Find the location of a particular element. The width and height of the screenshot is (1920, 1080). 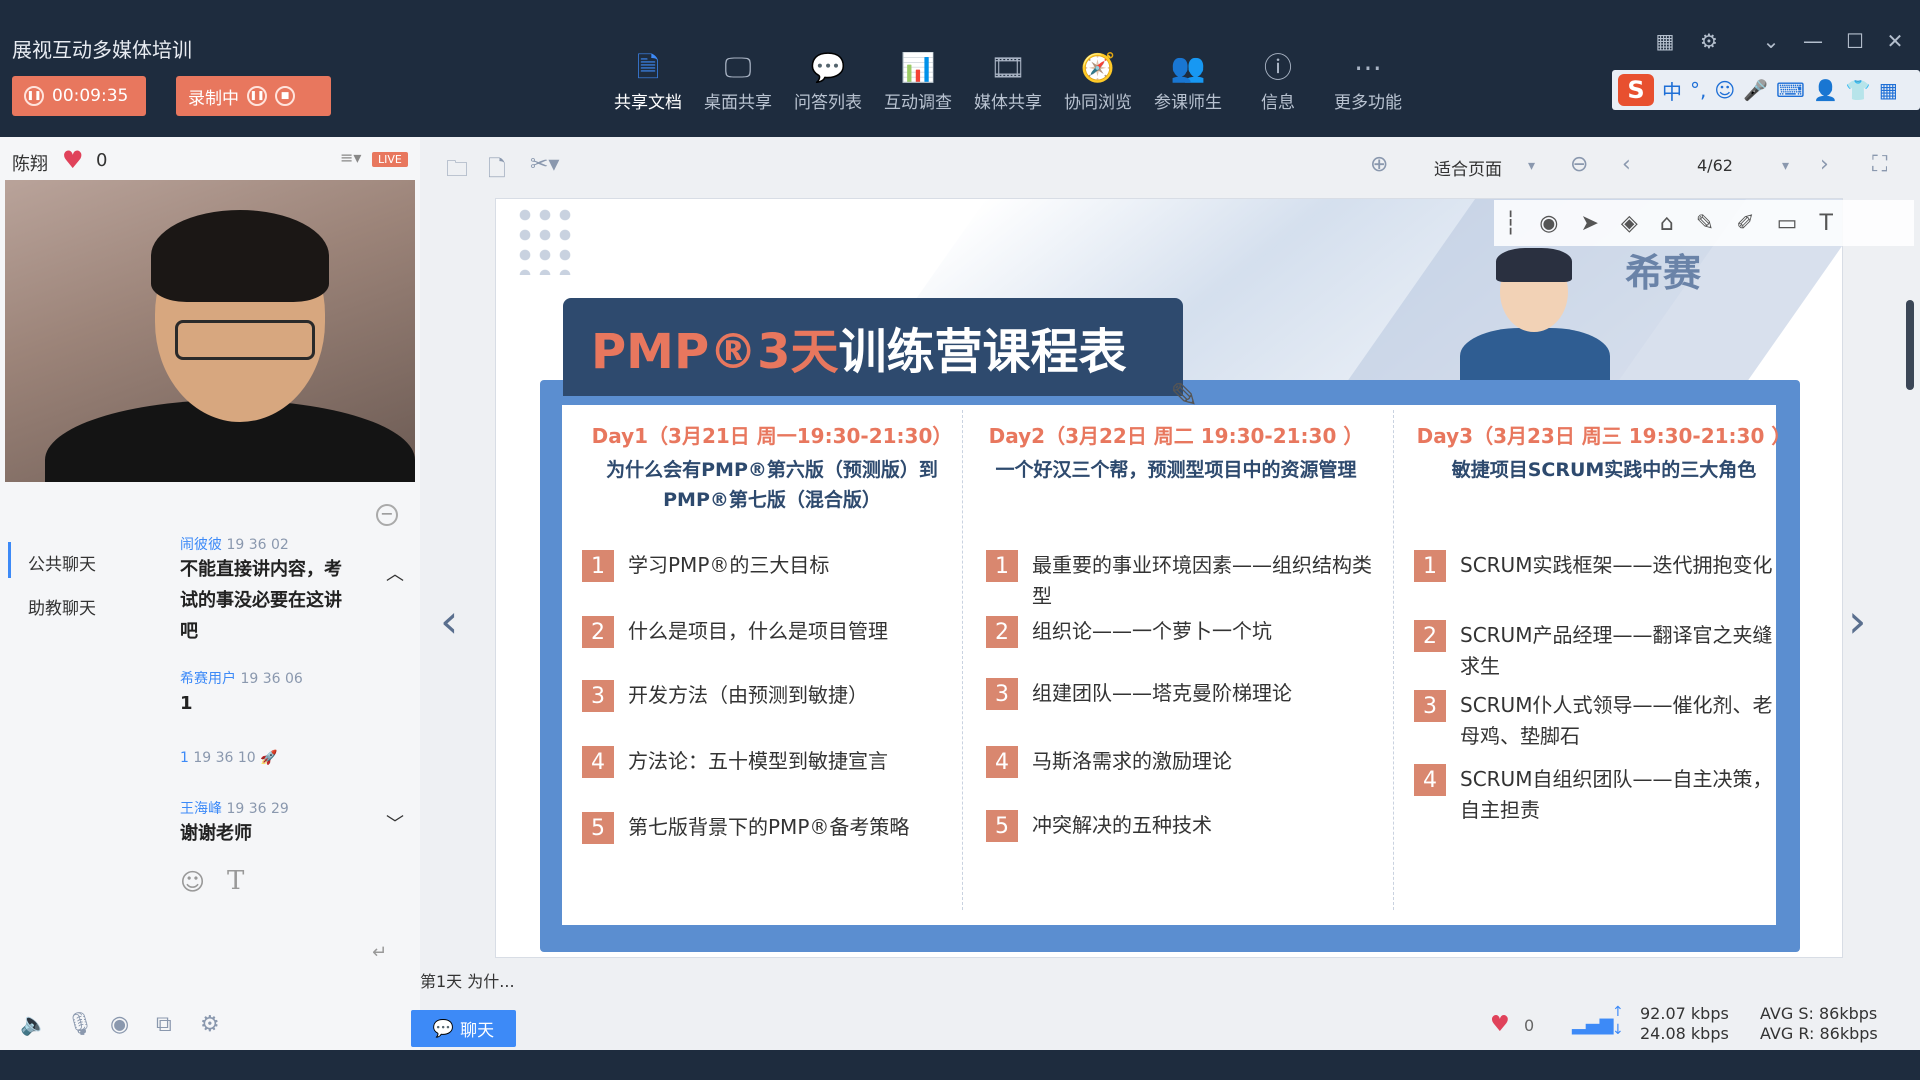

laser-icon: ◉ is located at coordinates (1548, 223).